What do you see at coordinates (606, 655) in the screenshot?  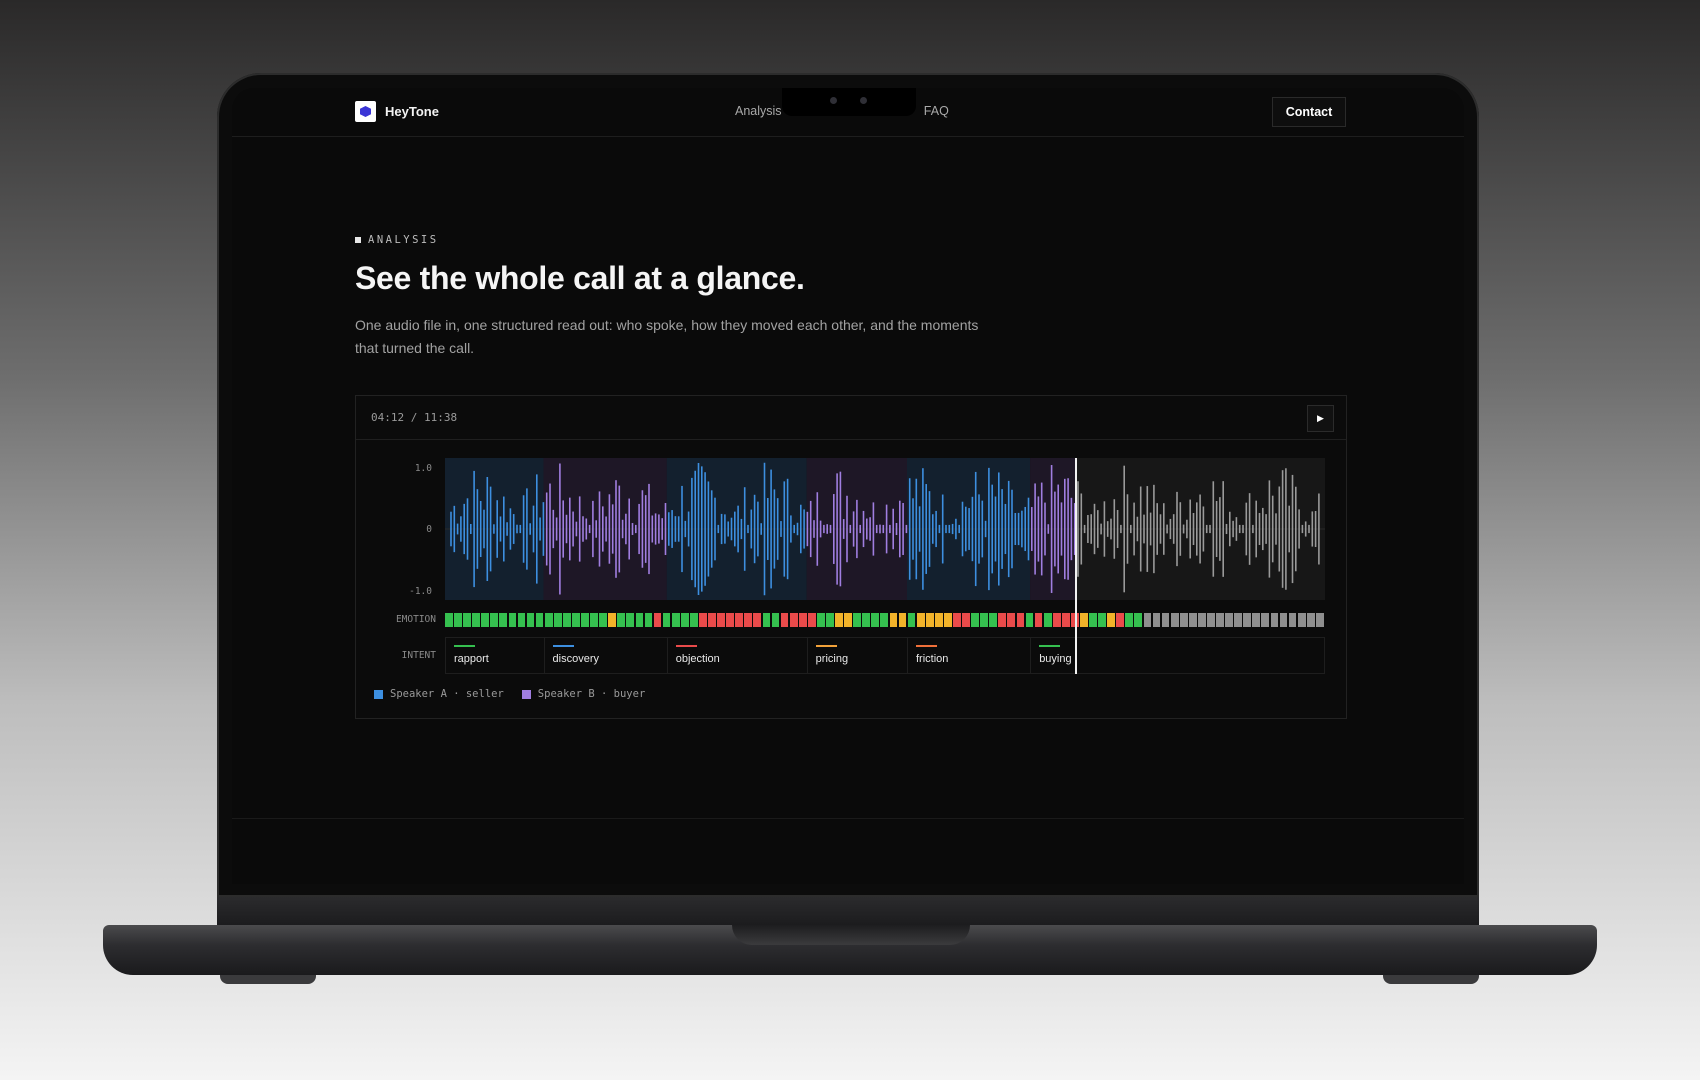 I see `intent-segment-1: discovery` at bounding box center [606, 655].